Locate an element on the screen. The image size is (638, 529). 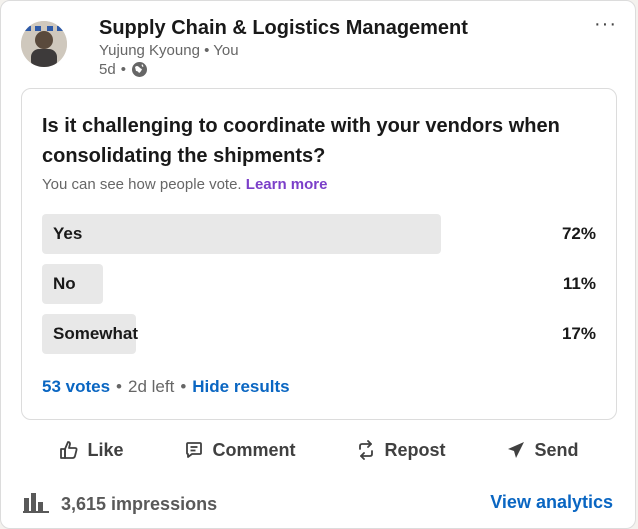
group-avatar is located at coordinates (44, 44).